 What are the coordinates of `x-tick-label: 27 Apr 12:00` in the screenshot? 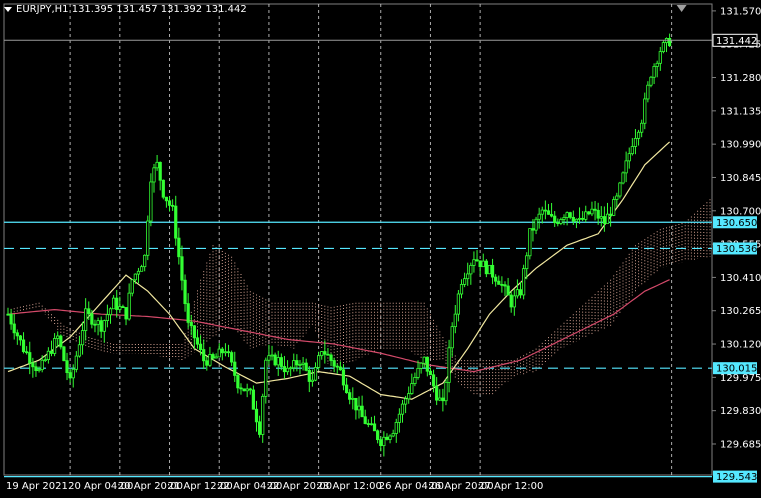 It's located at (510, 486).